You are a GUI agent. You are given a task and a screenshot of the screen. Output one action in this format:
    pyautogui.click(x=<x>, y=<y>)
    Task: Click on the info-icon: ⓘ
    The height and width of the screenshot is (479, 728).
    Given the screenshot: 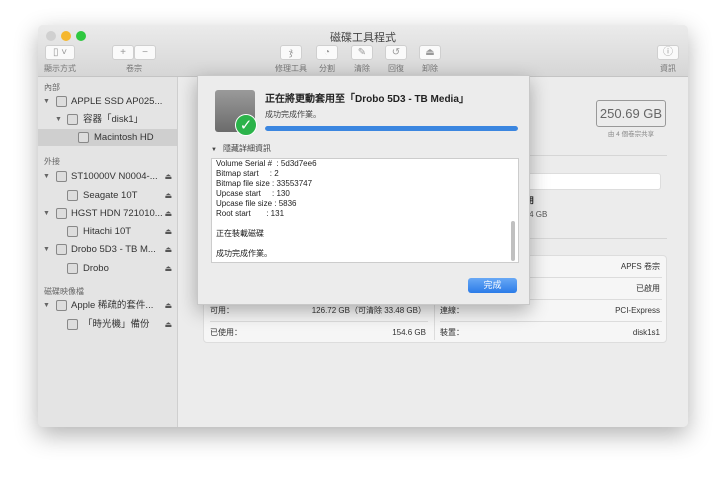 What is the action you would take?
    pyautogui.click(x=668, y=52)
    